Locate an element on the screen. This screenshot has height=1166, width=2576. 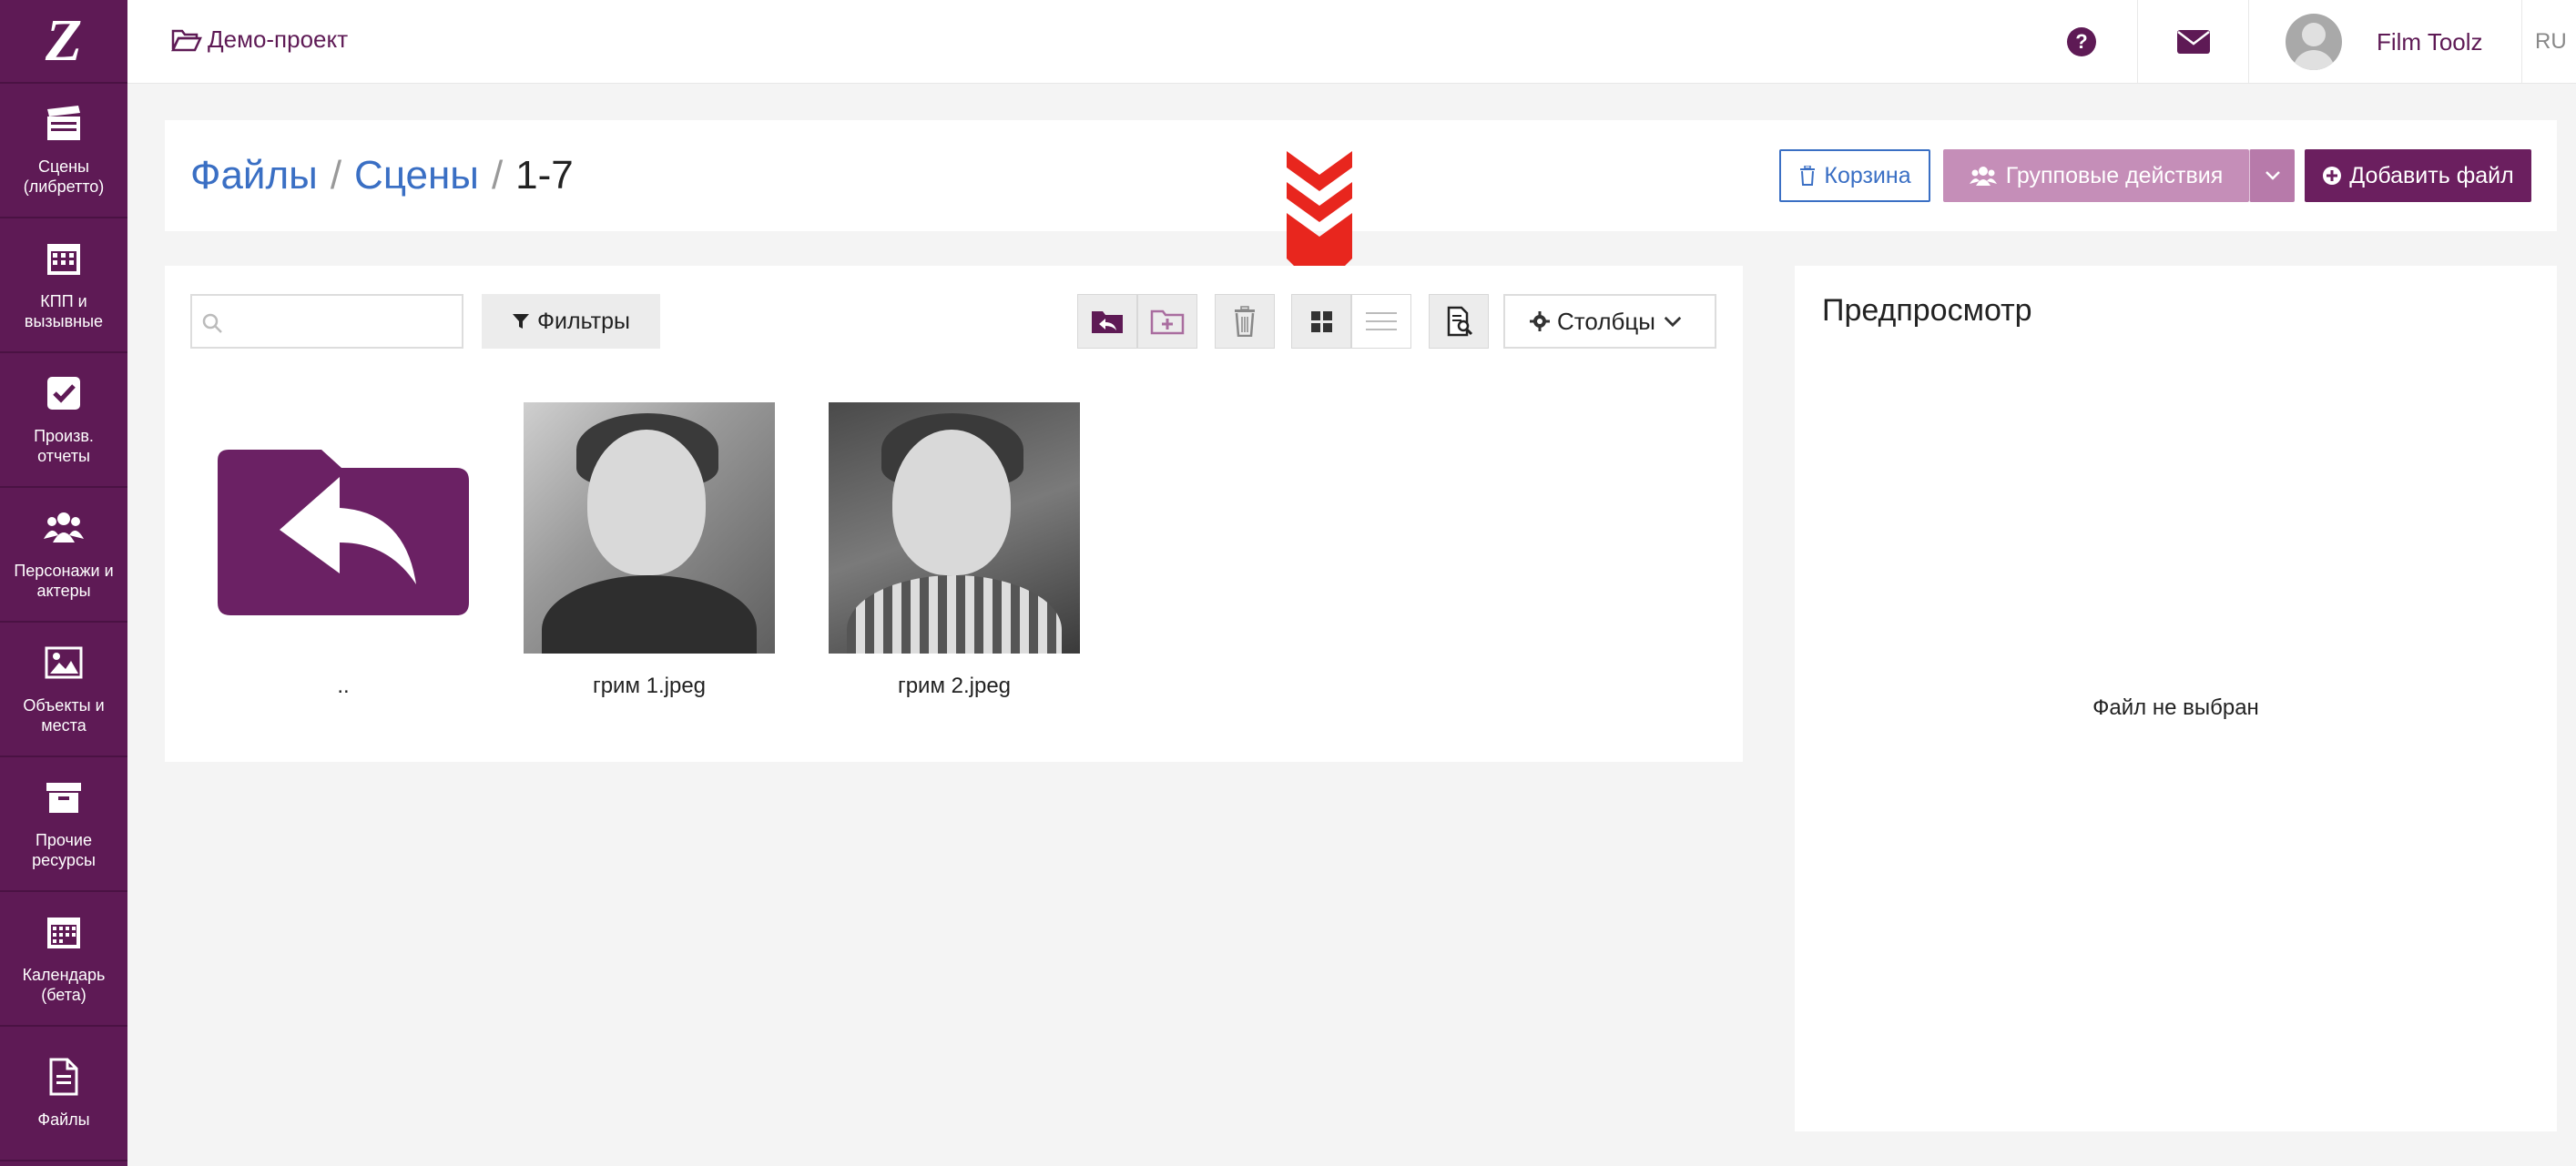
group-actions-dropdown is located at coordinates (2272, 176).